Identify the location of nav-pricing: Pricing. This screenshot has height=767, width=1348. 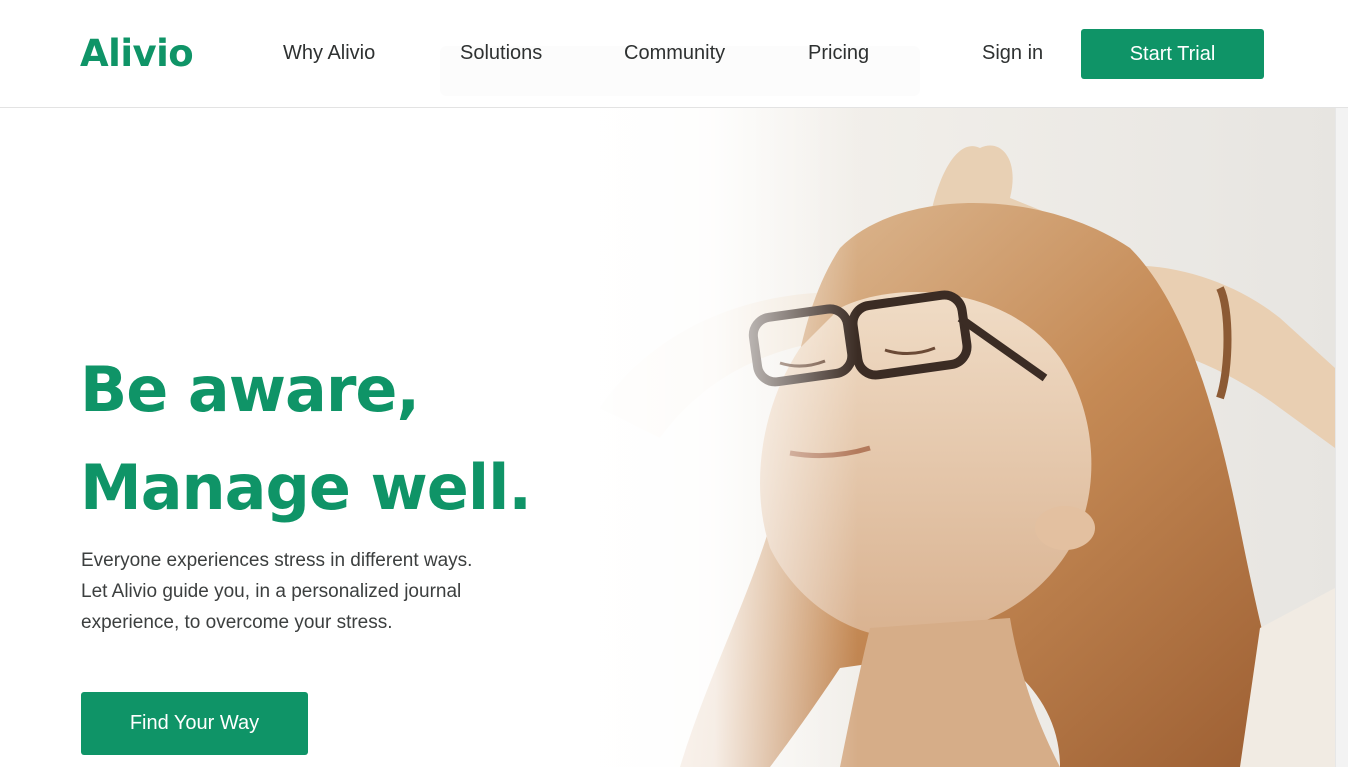
(838, 53).